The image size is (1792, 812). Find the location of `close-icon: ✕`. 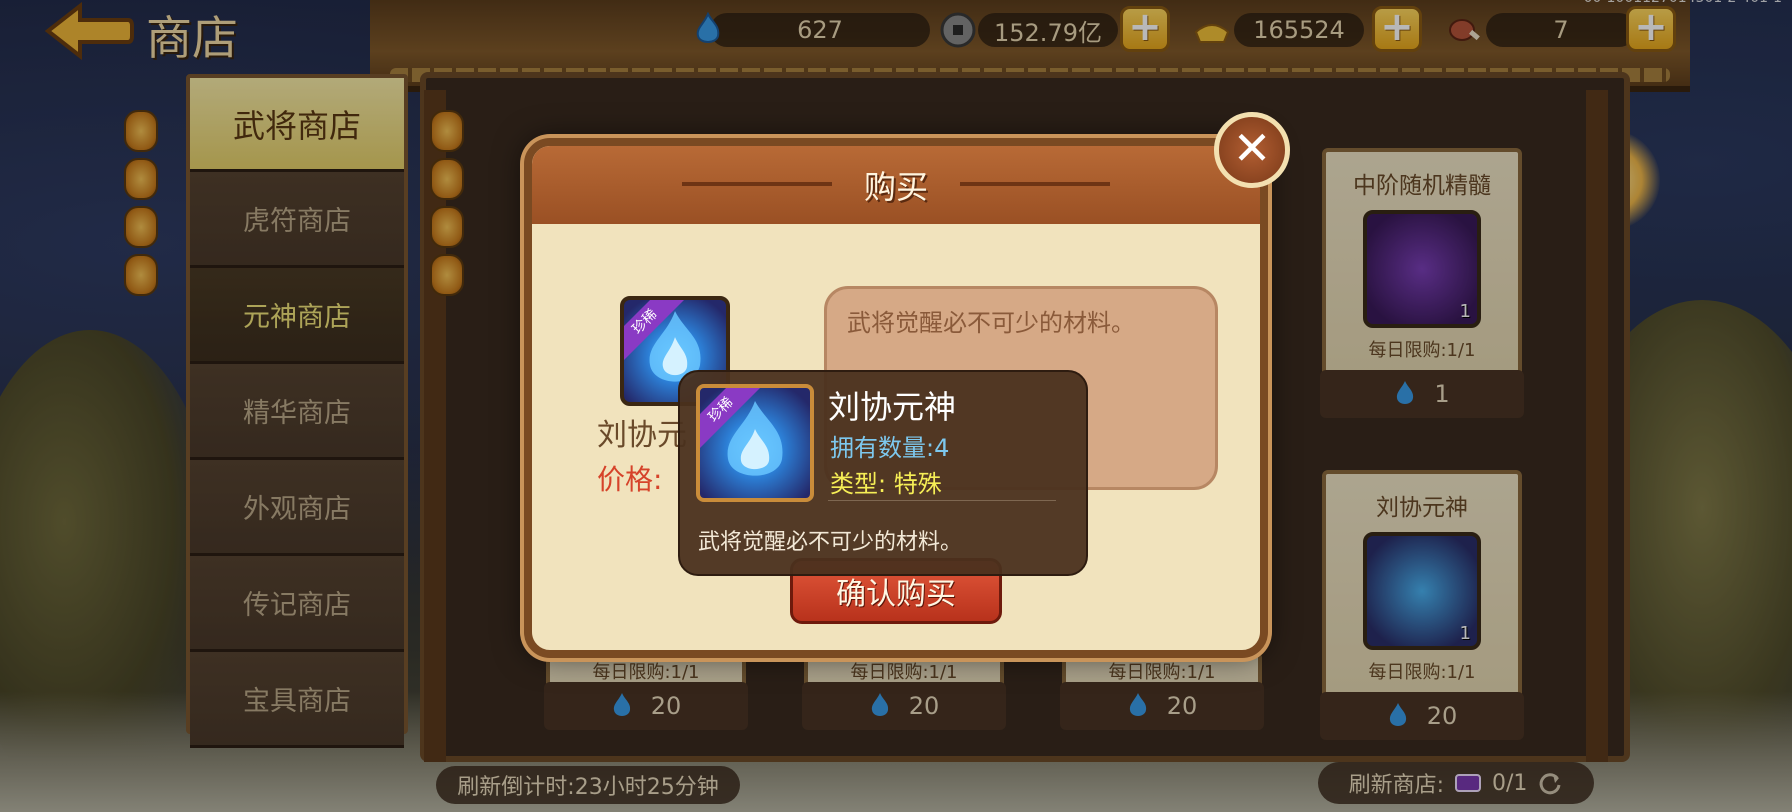

close-icon: ✕ is located at coordinates (1252, 148).